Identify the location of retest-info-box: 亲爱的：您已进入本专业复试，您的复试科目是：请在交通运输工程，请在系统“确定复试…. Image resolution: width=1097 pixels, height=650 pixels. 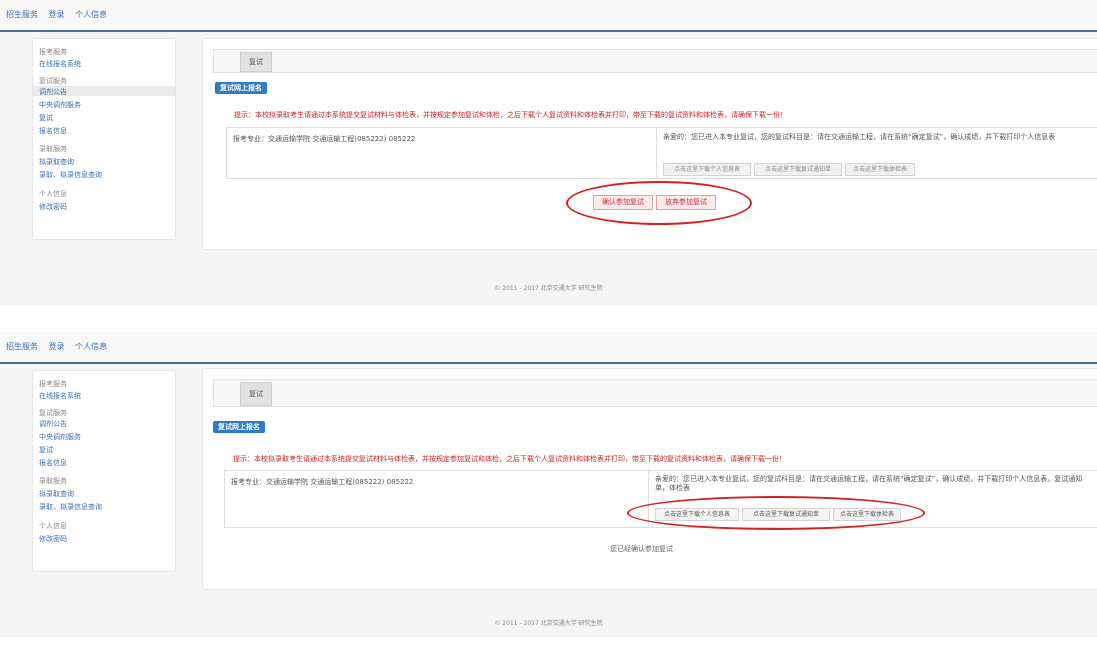
(876, 153).